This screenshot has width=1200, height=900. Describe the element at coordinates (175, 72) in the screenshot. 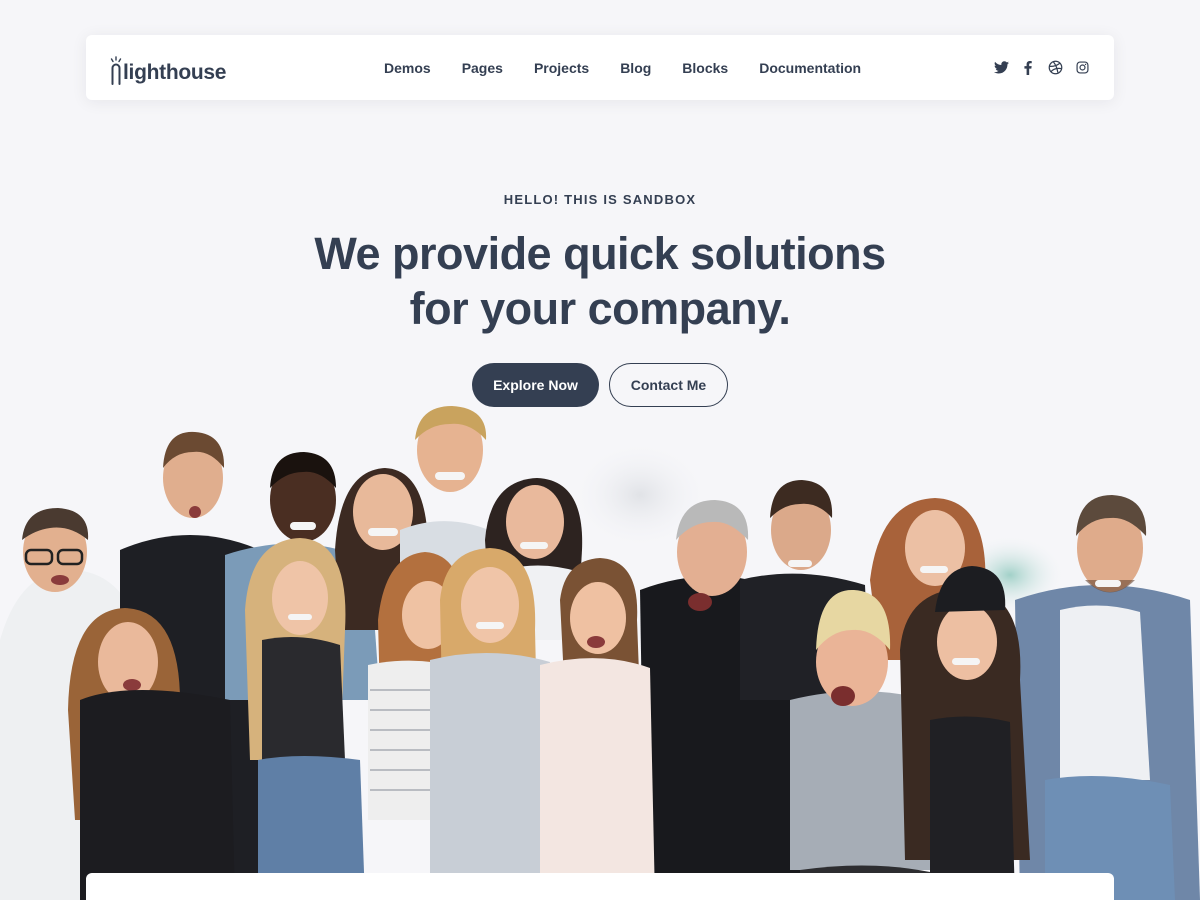

I see `logo-text: lighthouse` at that location.